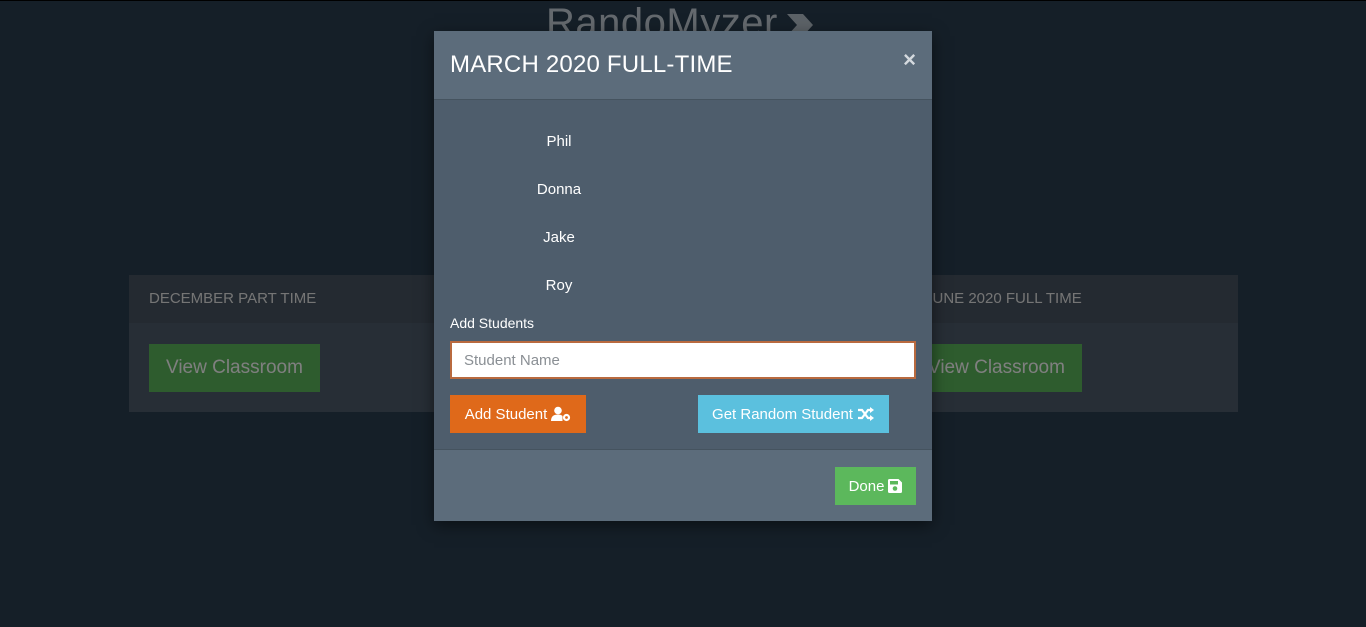  Describe the element at coordinates (559, 189) in the screenshot. I see `student-item: Donna` at that location.